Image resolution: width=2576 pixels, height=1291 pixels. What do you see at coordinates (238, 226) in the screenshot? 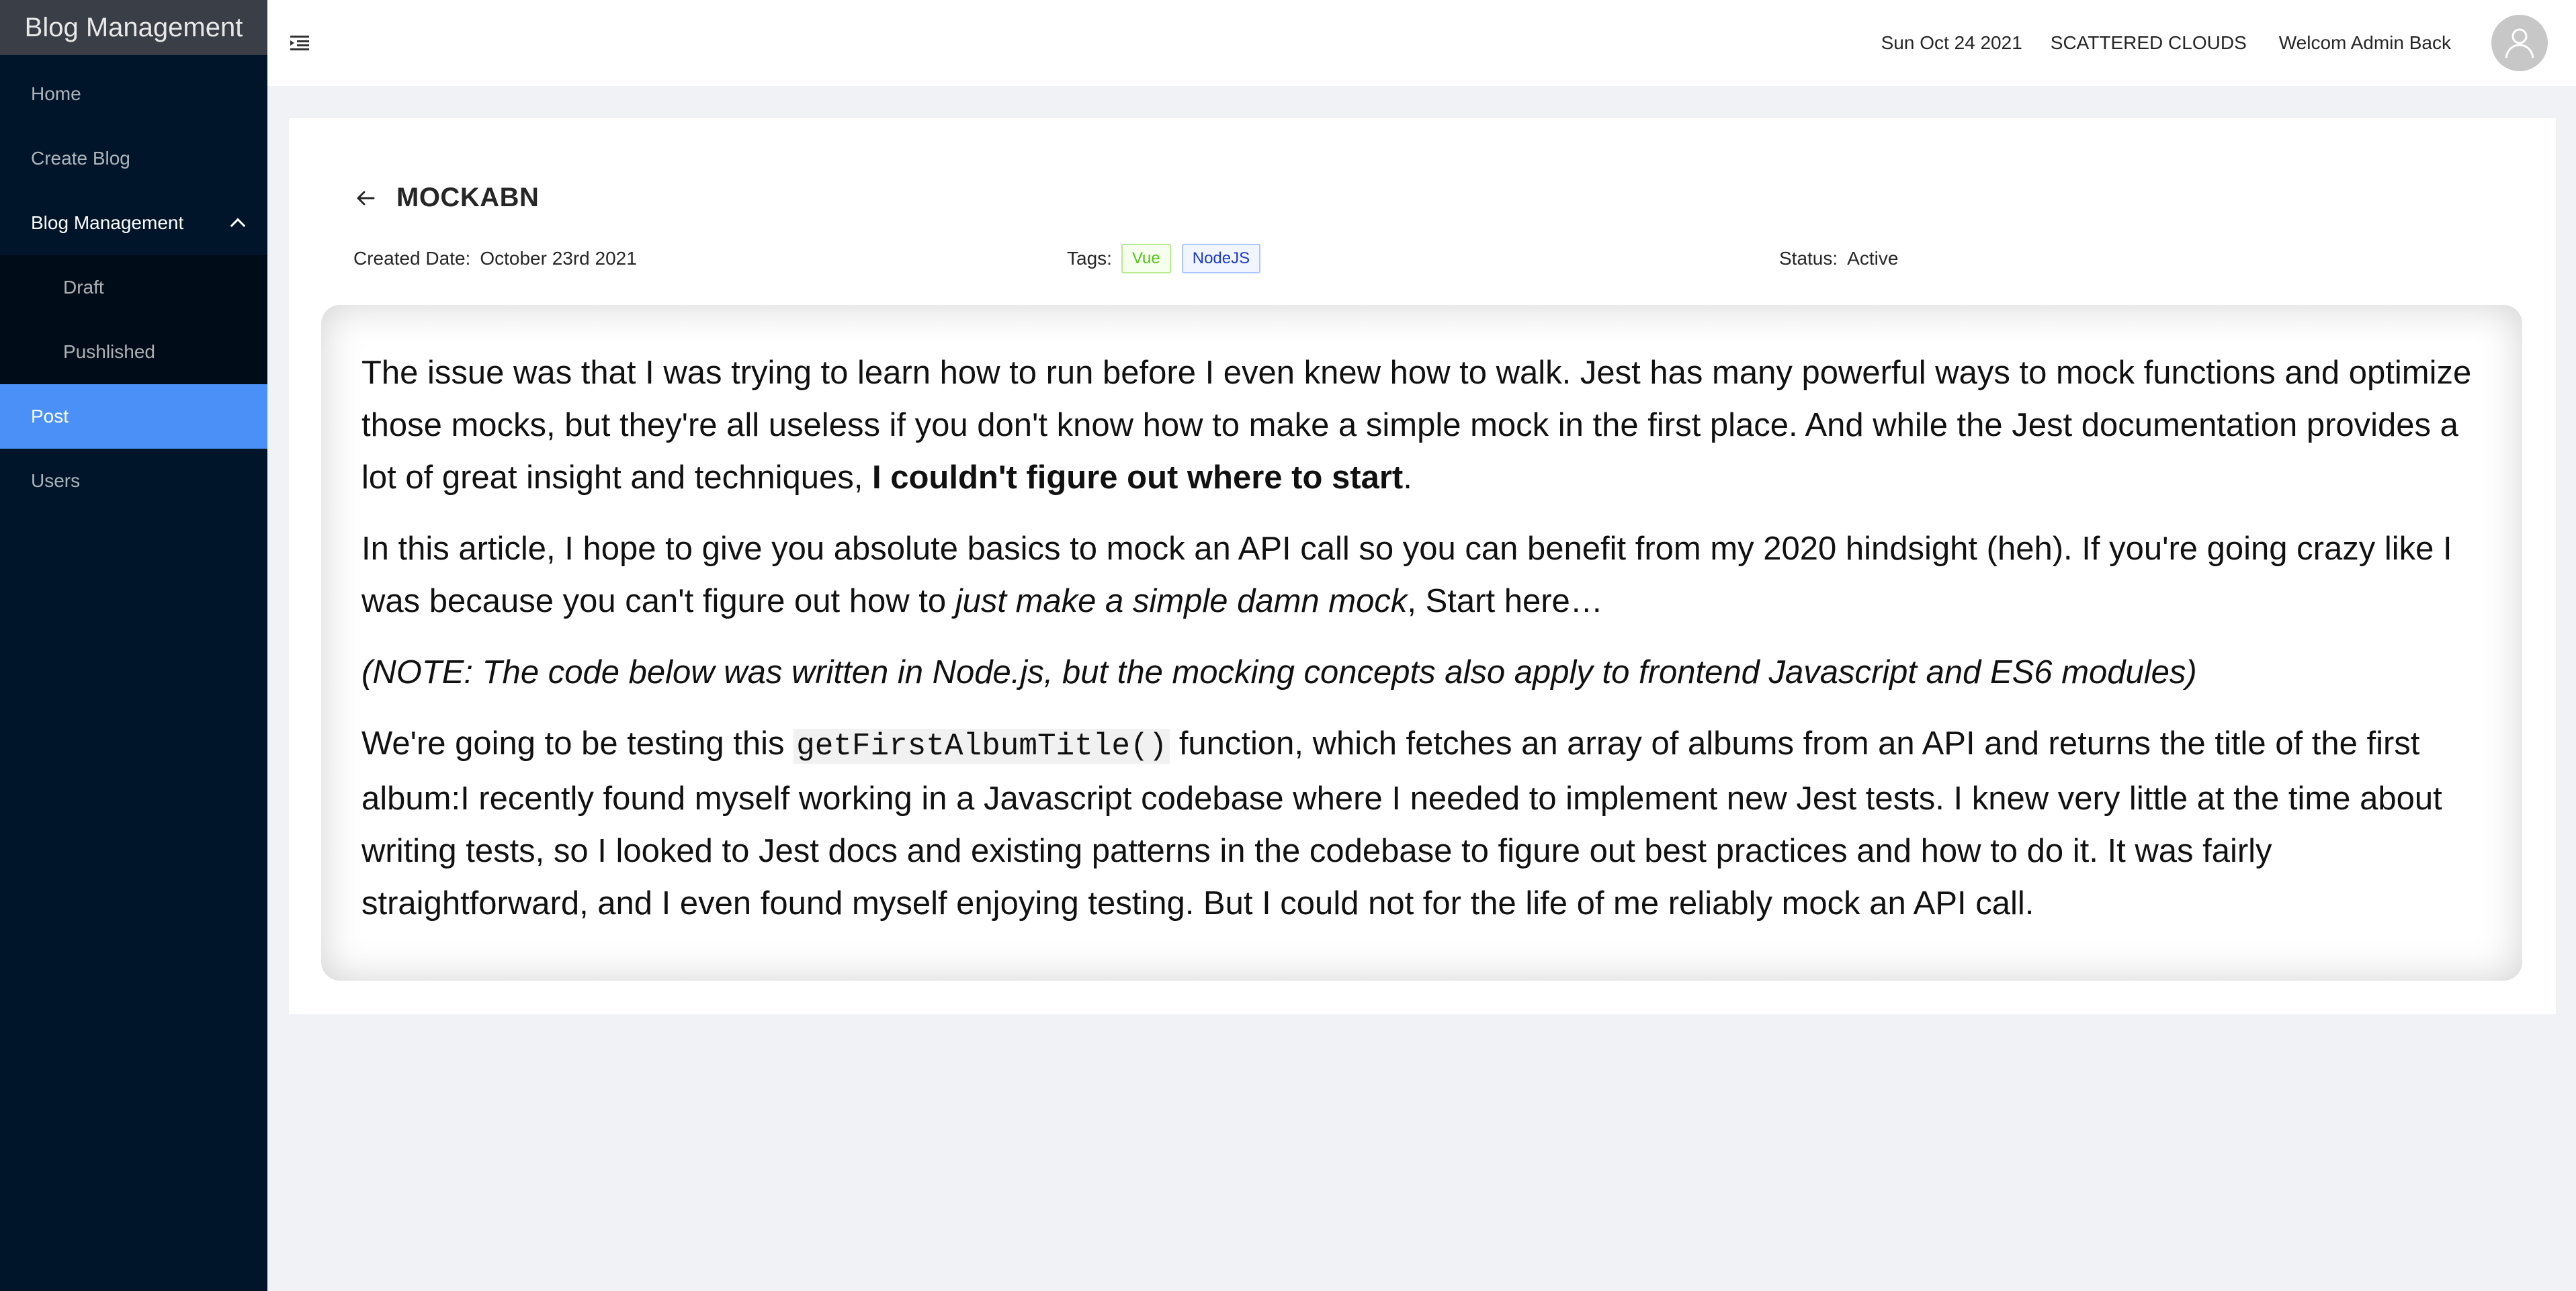
I see `chevron-up-icon` at bounding box center [238, 226].